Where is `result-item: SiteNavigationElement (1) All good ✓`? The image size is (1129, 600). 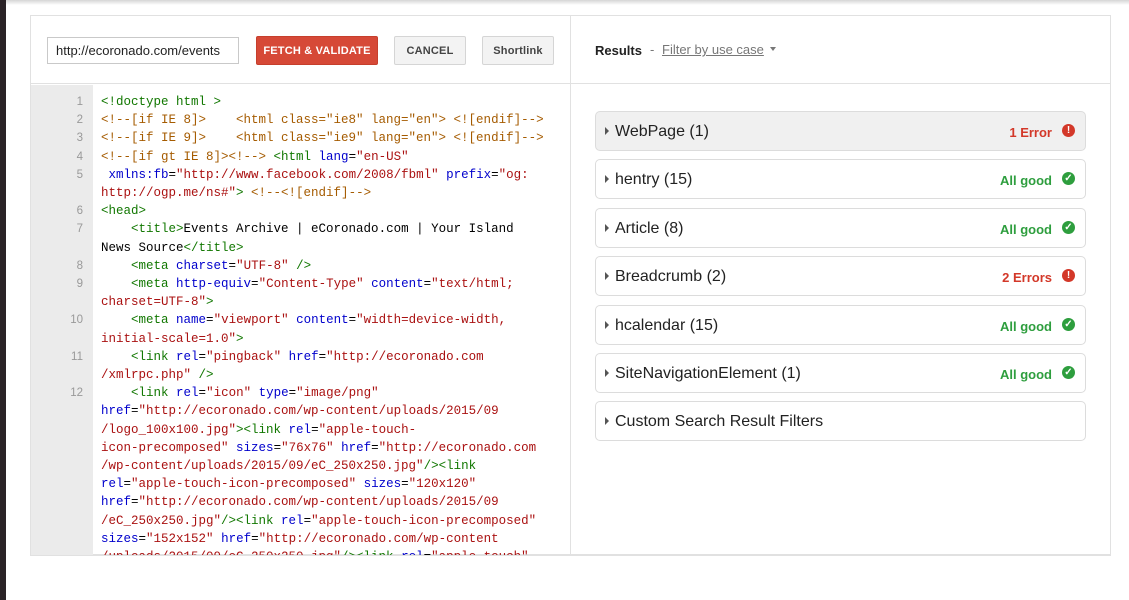
result-item: SiteNavigationElement (1) All good ✓ is located at coordinates (840, 372).